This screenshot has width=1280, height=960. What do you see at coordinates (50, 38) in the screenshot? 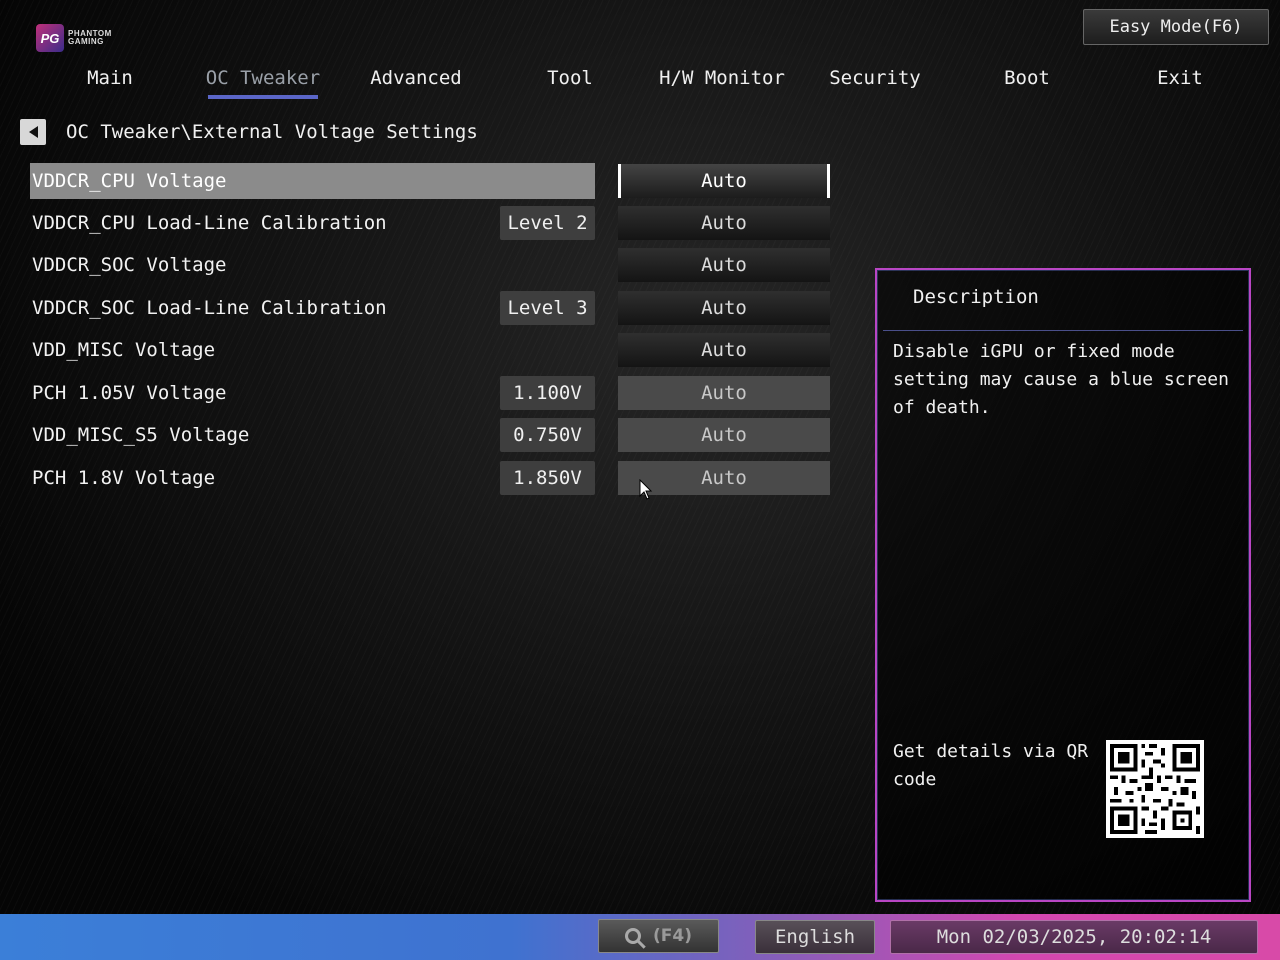
I see `phantom-gaming-logo-icon: PG` at bounding box center [50, 38].